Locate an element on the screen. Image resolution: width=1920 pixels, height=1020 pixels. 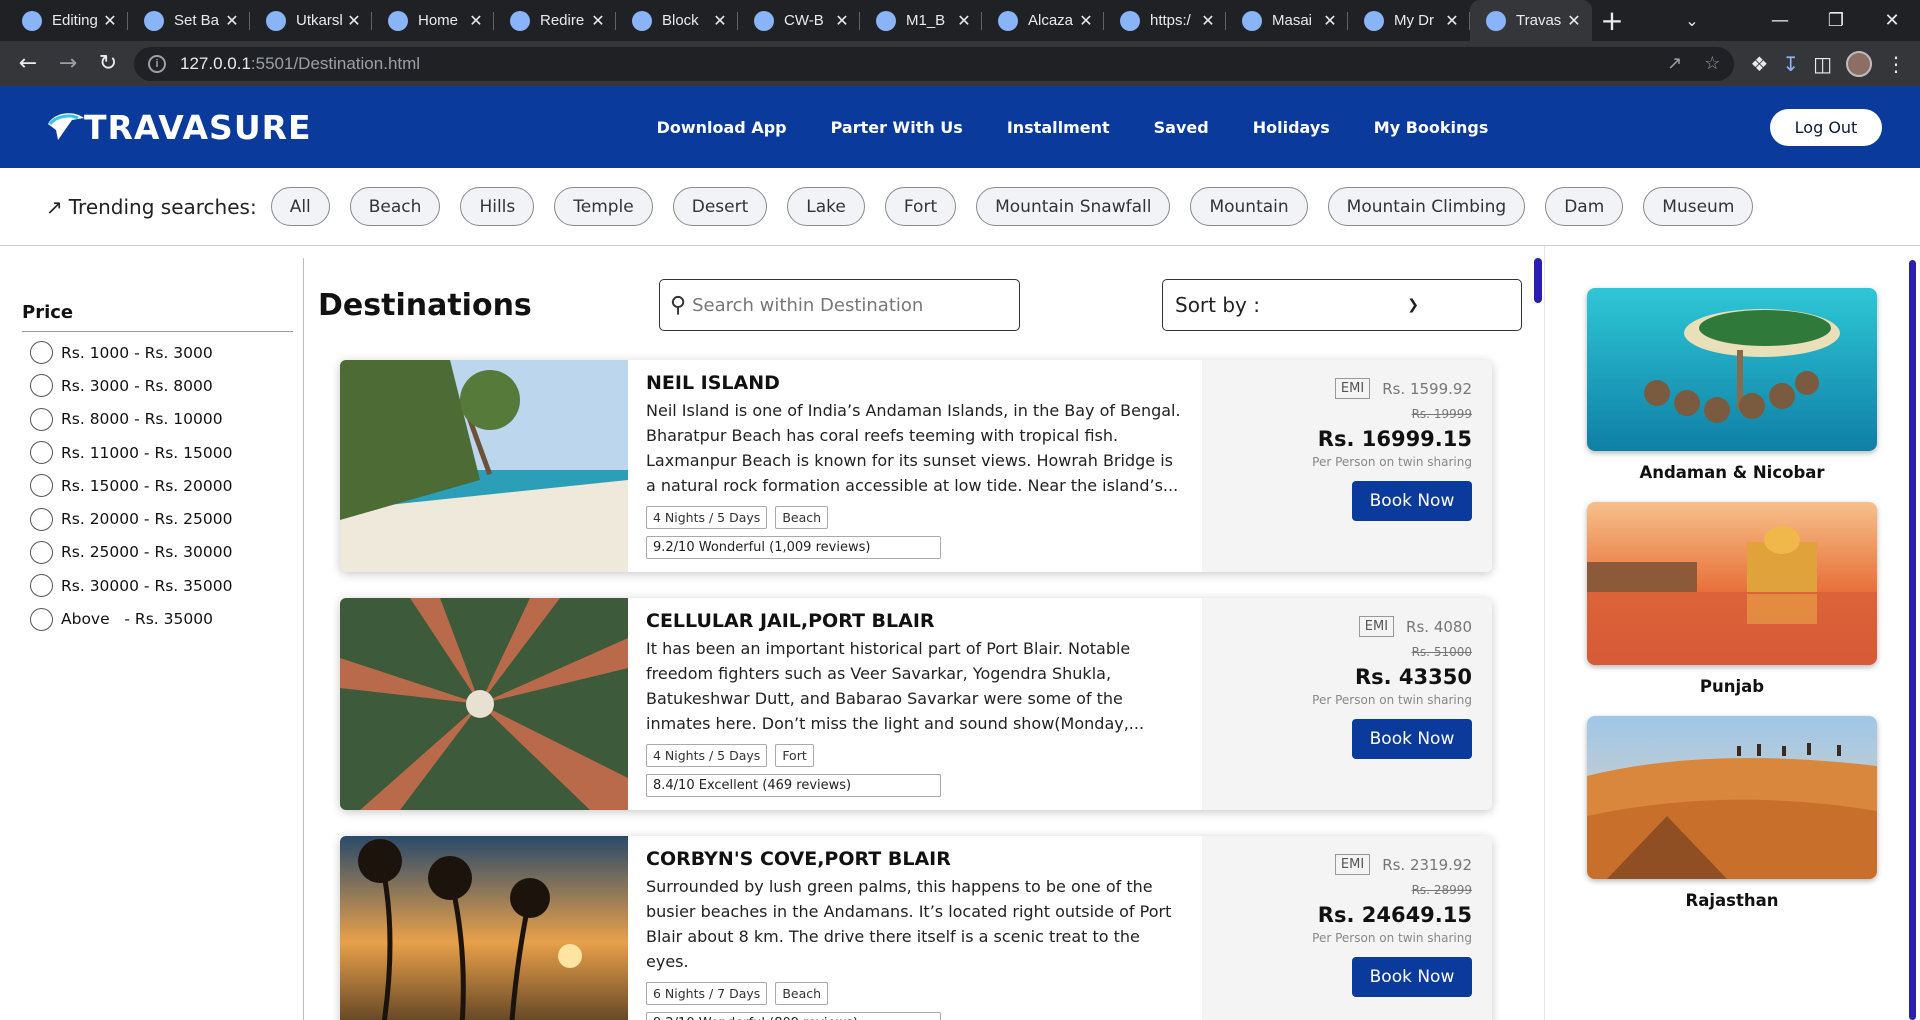
price-range-option: Above - Rs. 35000 is located at coordinates (157, 618).